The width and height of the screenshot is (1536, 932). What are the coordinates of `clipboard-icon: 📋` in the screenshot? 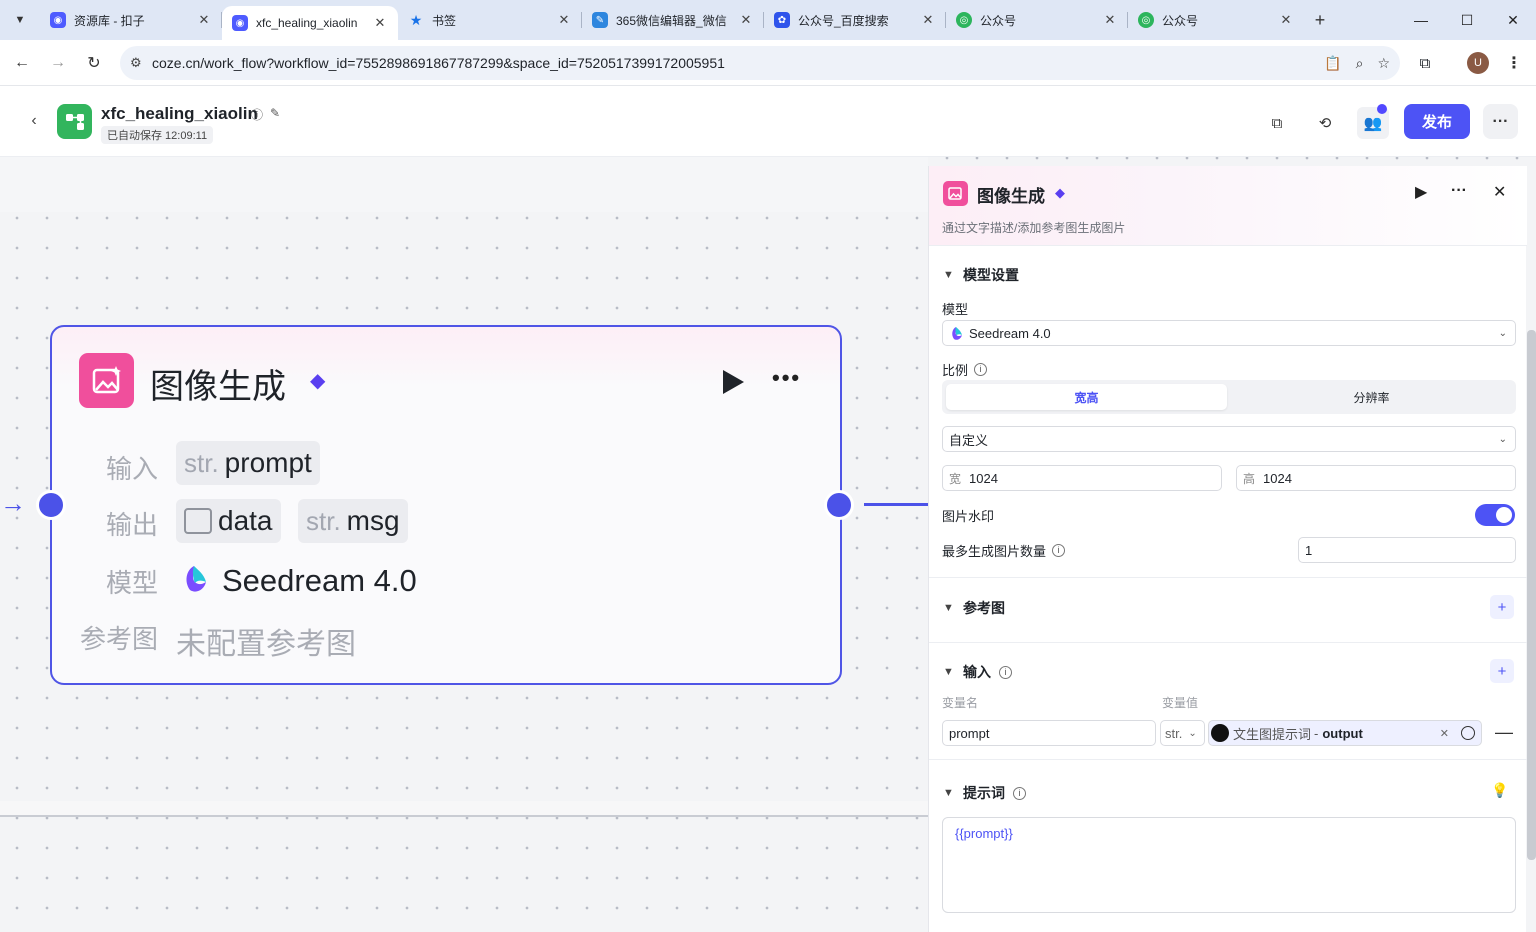 It's located at (1332, 63).